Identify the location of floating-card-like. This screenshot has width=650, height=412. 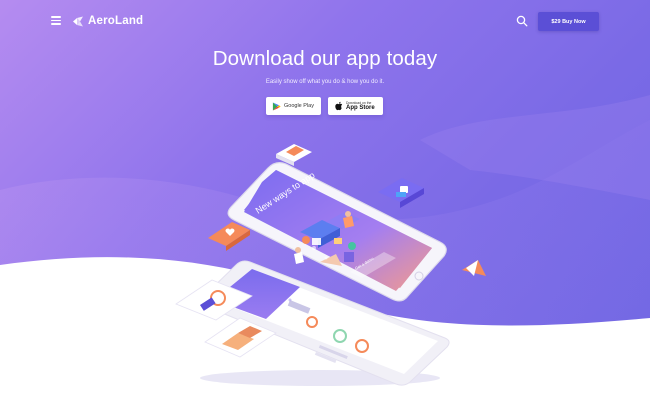
(401, 193).